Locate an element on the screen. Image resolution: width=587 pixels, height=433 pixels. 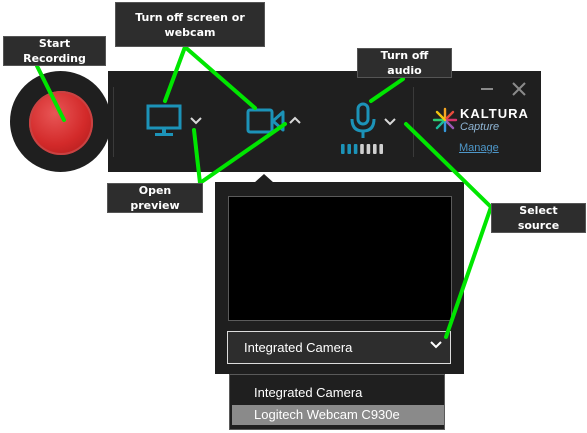
callout-turn-off-audio: Turn off audio is located at coordinates (404, 63).